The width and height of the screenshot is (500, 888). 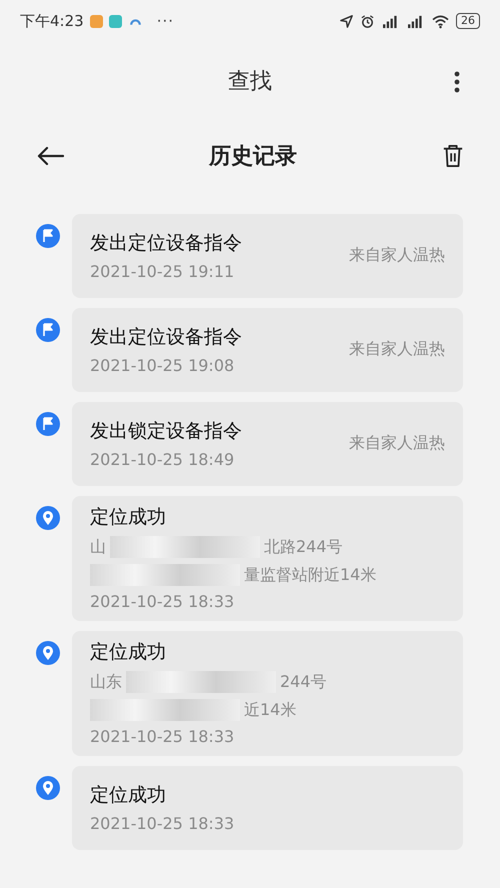 I want to click on record-time: 2021-10-25 19:11, so click(x=163, y=271).